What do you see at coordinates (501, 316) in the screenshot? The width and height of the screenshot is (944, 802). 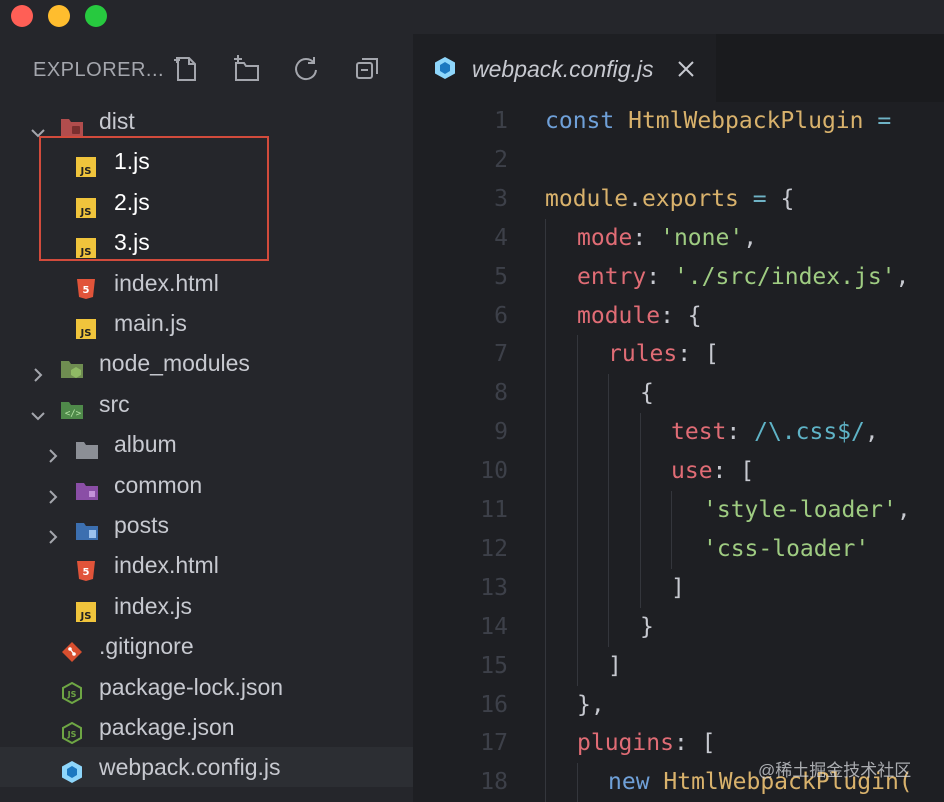 I see `line-number: 6` at bounding box center [501, 316].